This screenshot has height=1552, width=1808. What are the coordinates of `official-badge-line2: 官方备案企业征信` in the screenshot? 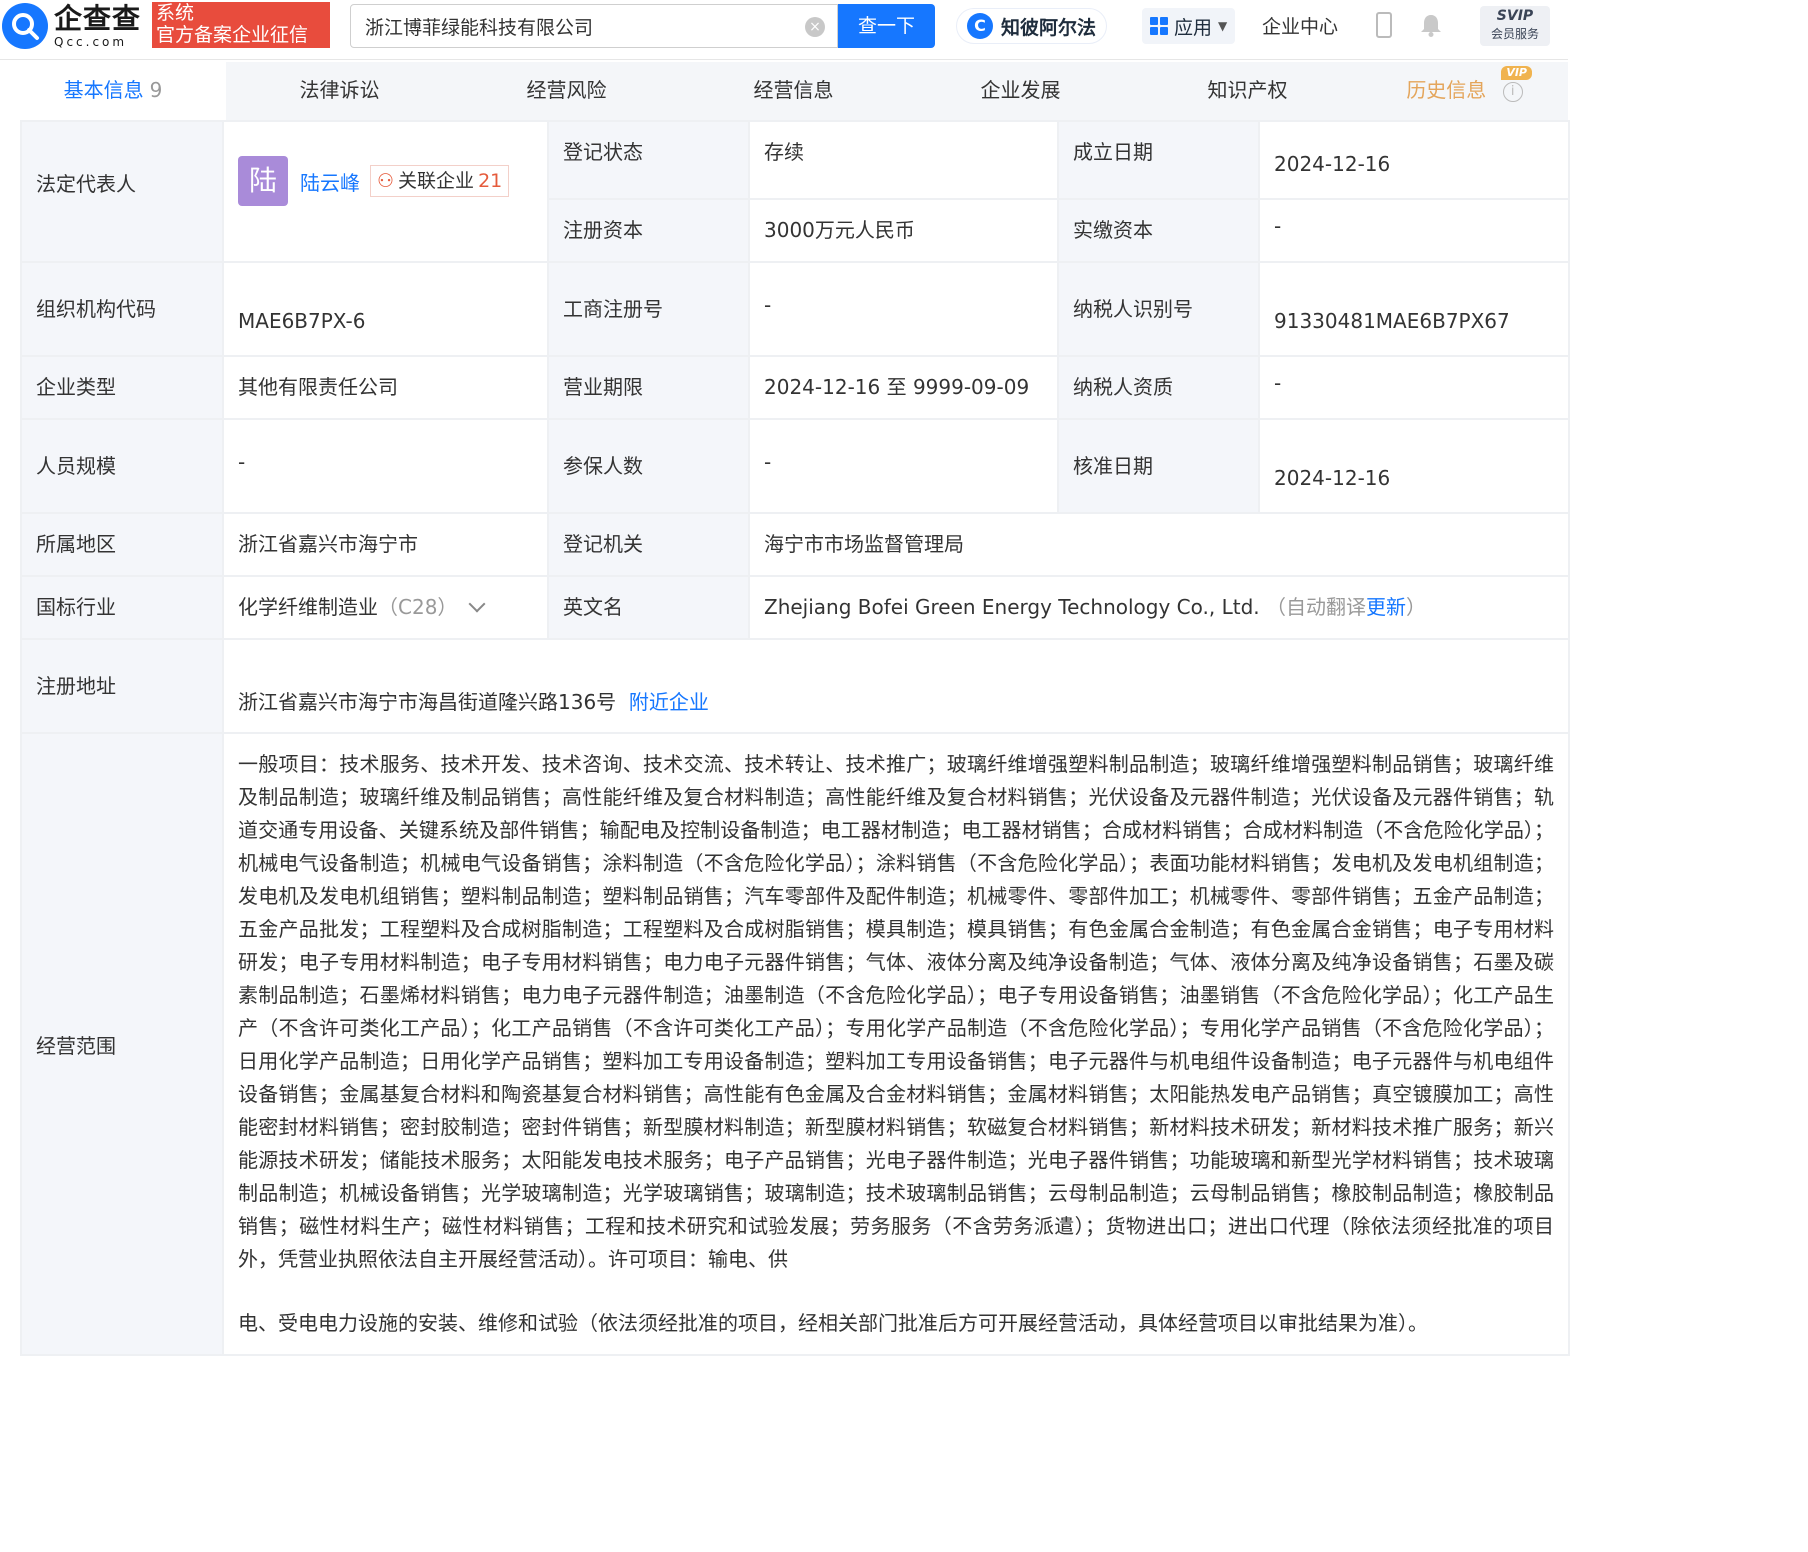 It's located at (232, 35).